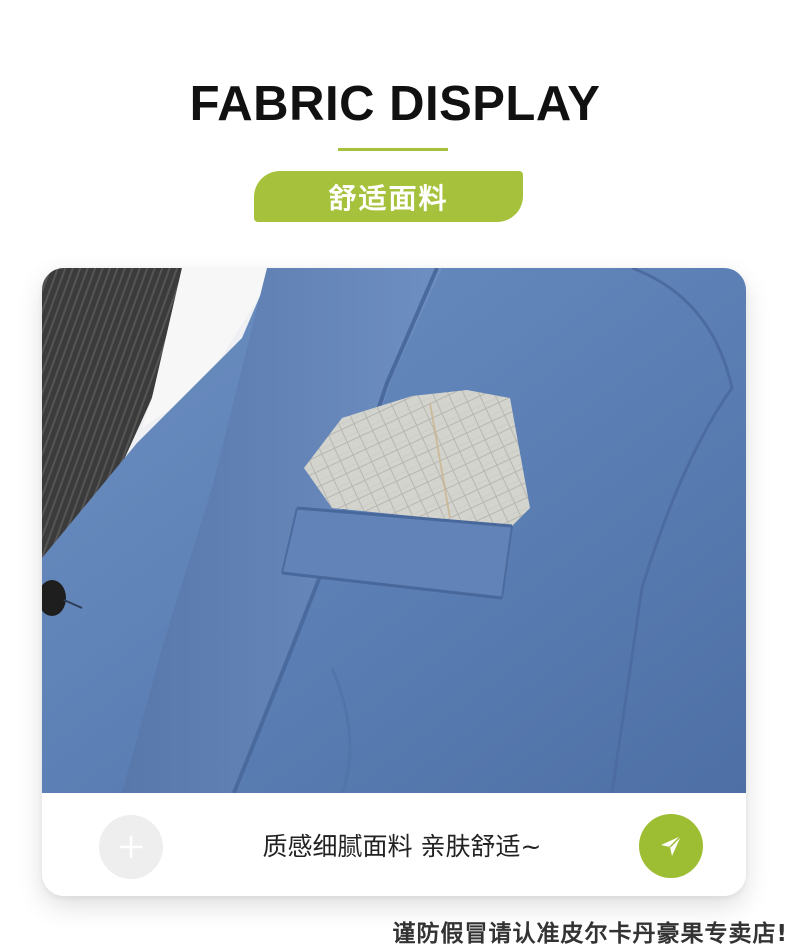 This screenshot has width=790, height=945. I want to click on add-button, so click(131, 847).